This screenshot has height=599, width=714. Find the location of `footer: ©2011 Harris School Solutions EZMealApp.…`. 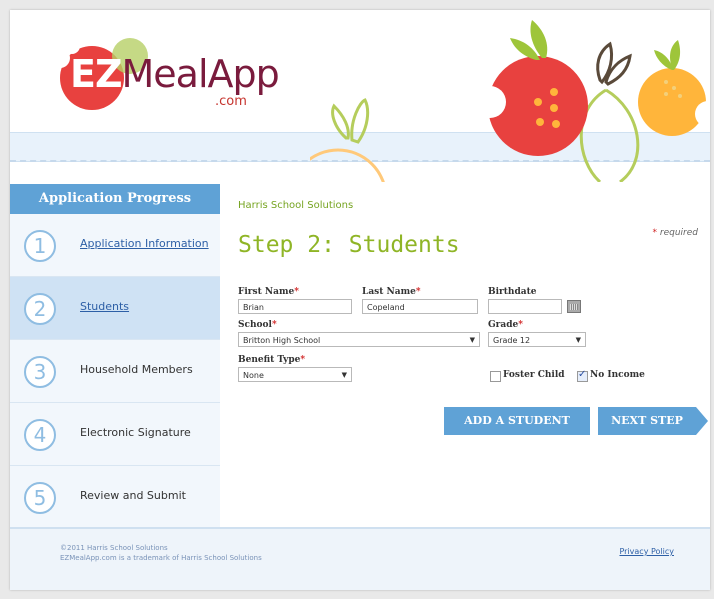

footer: ©2011 Harris School Solutions EZMealApp.… is located at coordinates (360, 558).